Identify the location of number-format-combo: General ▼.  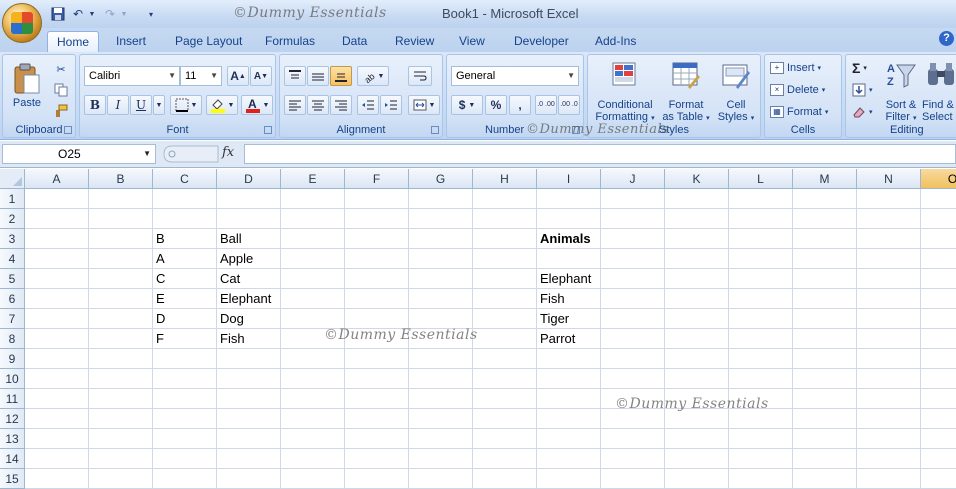
(515, 76).